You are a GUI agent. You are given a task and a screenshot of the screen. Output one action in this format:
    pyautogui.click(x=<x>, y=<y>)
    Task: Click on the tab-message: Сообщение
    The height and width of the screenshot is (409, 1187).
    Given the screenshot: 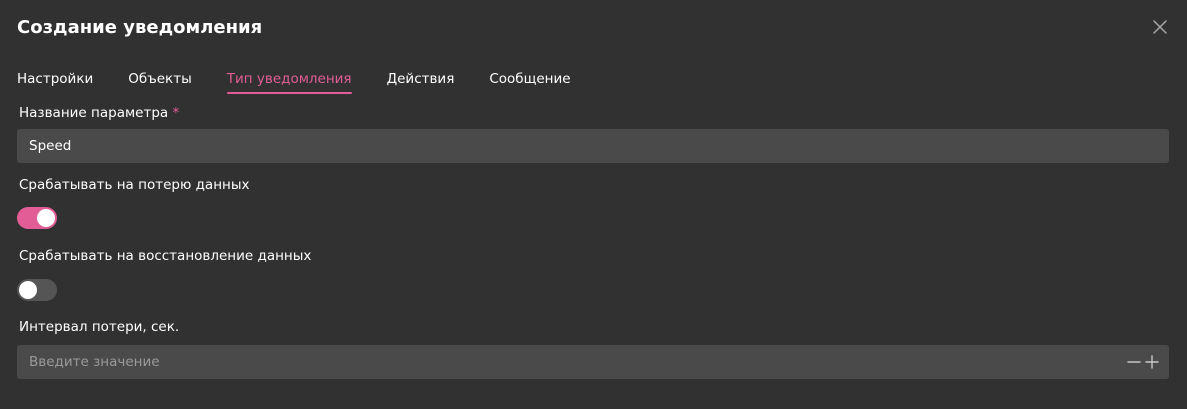 What is the action you would take?
    pyautogui.click(x=529, y=82)
    